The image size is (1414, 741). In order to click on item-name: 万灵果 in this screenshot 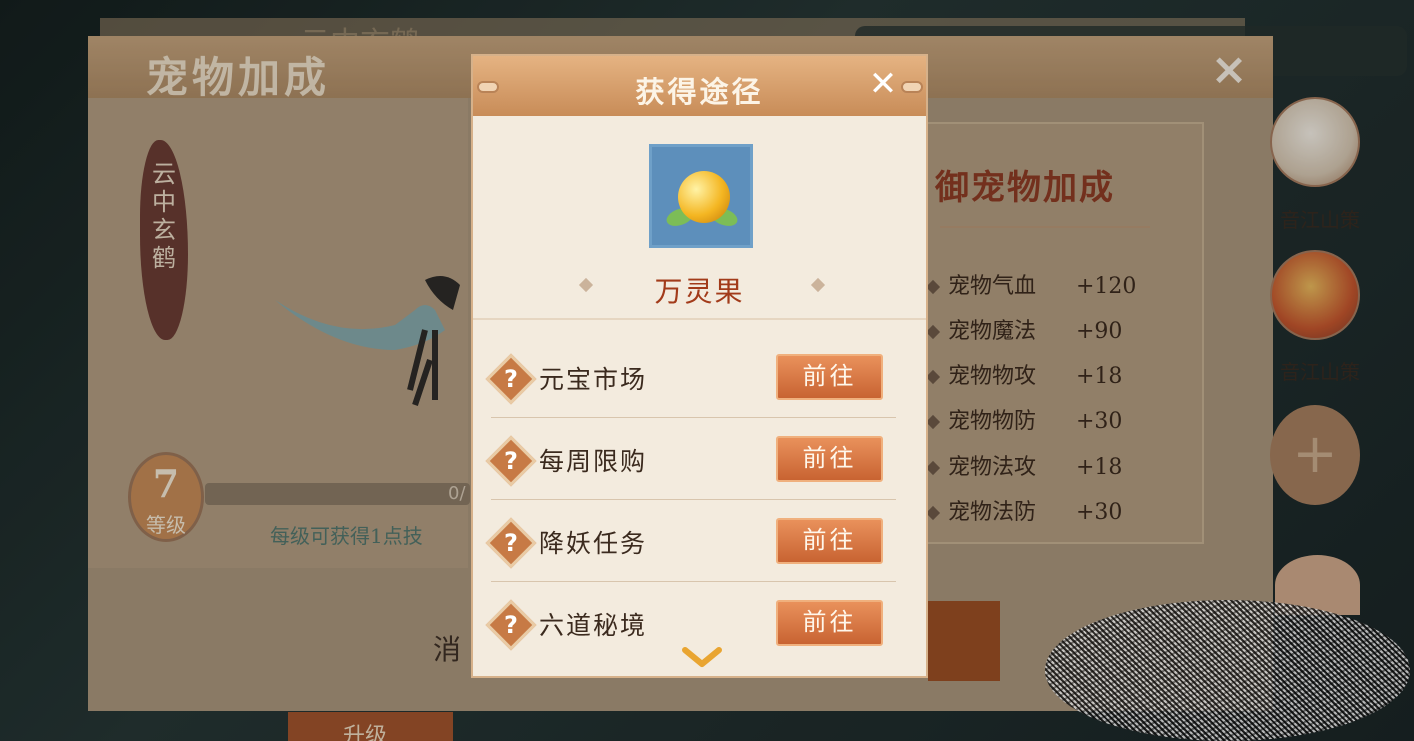, I will do `click(699, 291)`.